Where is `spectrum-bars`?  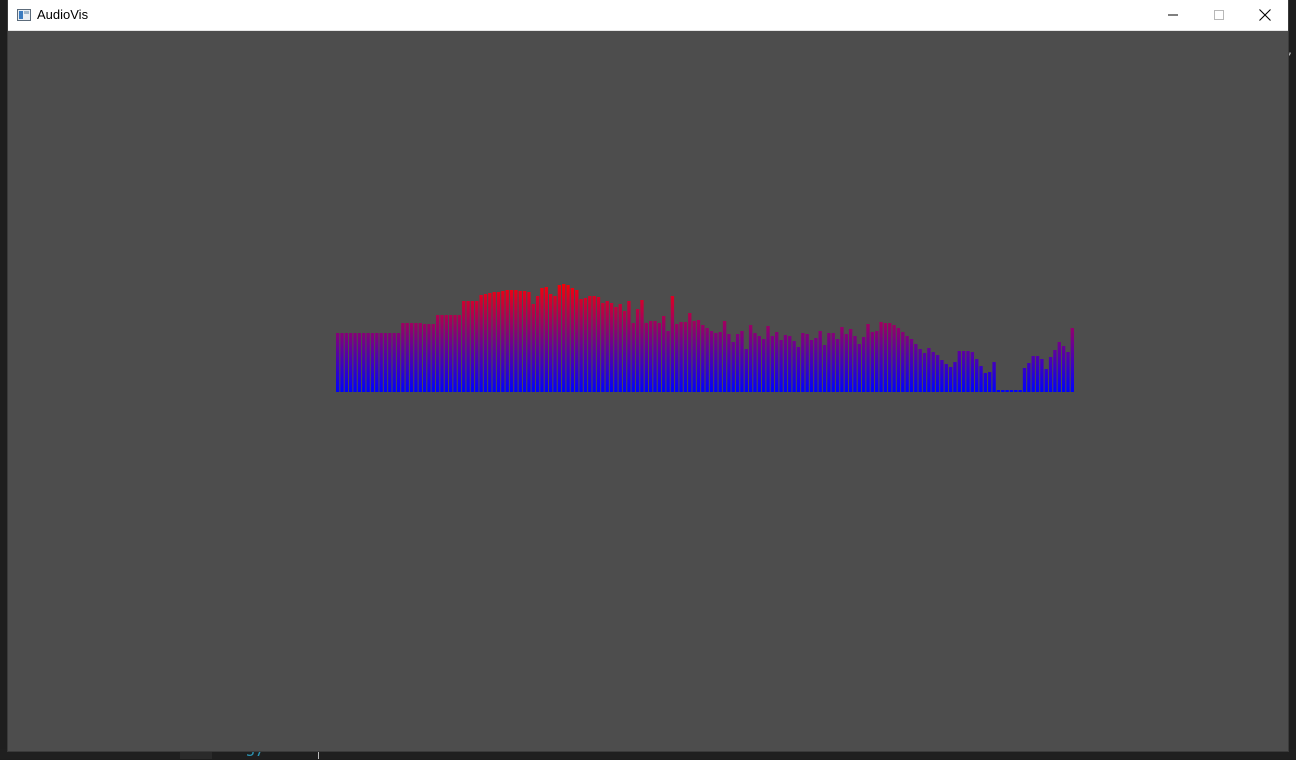 spectrum-bars is located at coordinates (705, 338).